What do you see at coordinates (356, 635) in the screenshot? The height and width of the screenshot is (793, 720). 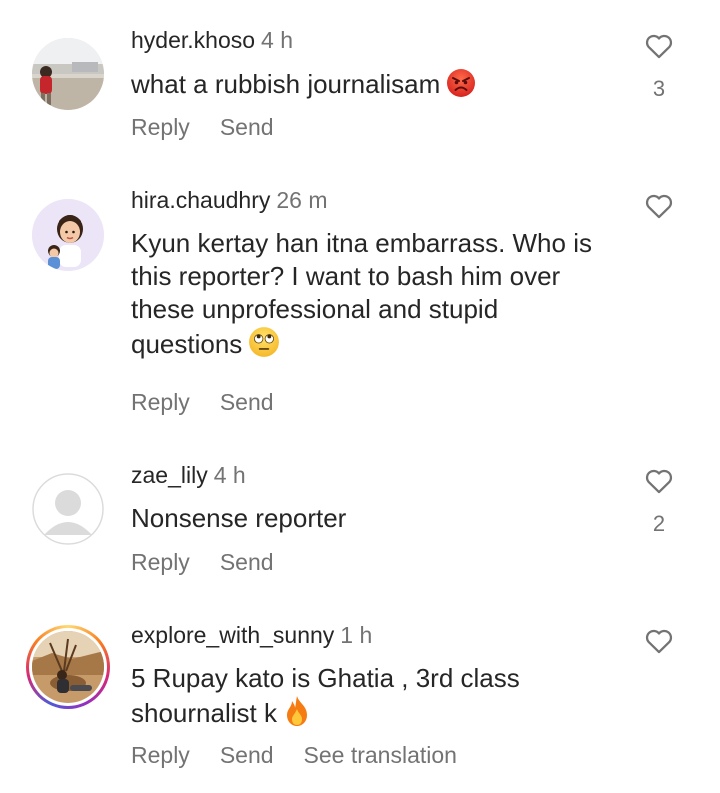 I see `timestamp: 1 h` at bounding box center [356, 635].